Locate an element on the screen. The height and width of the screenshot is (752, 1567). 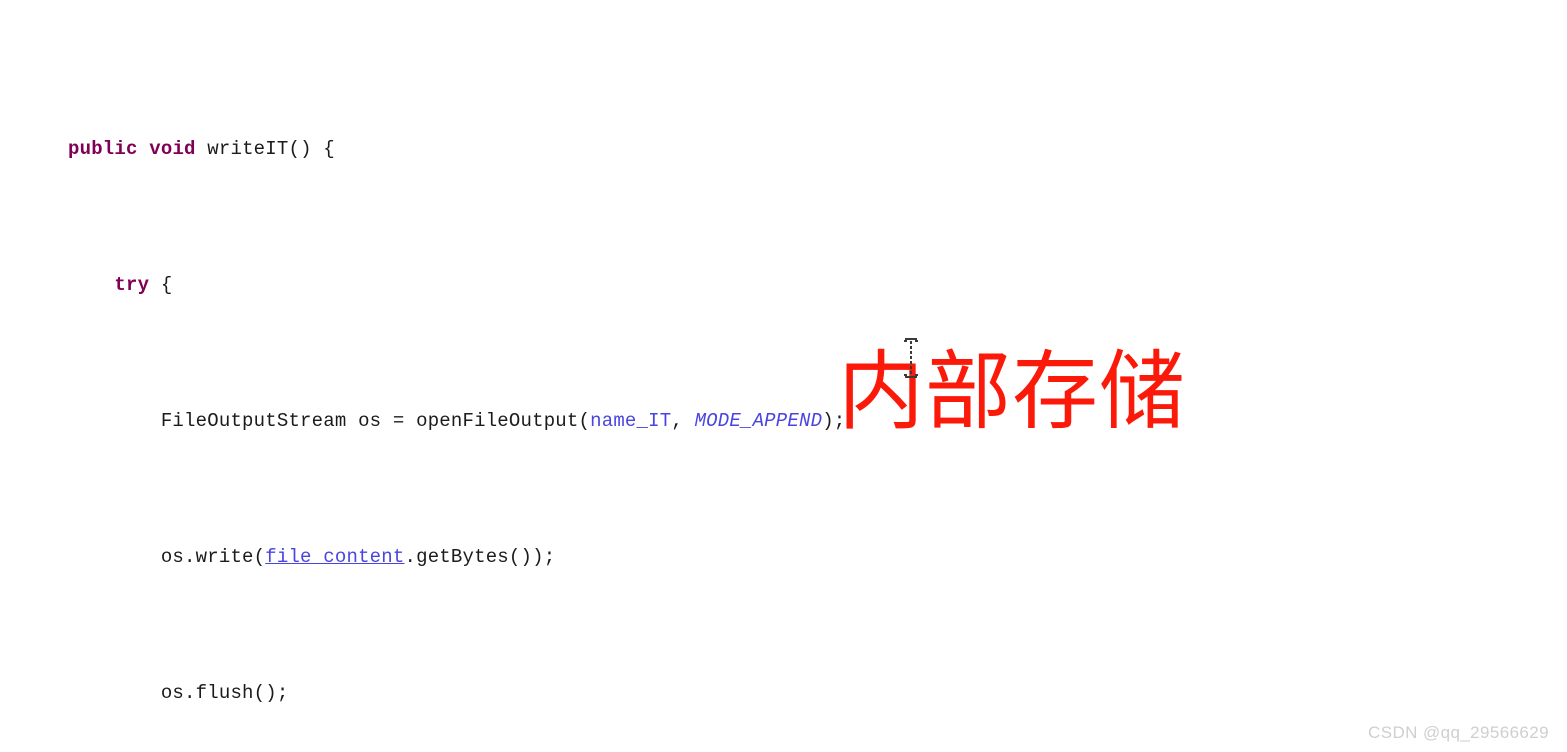
call-os-write: os.write( is located at coordinates (213, 557).